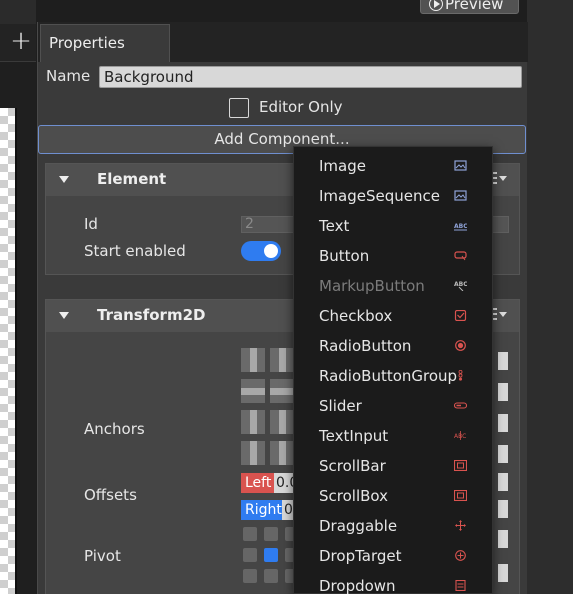  What do you see at coordinates (365, 346) in the screenshot?
I see `menu-item-label: RadioButton` at bounding box center [365, 346].